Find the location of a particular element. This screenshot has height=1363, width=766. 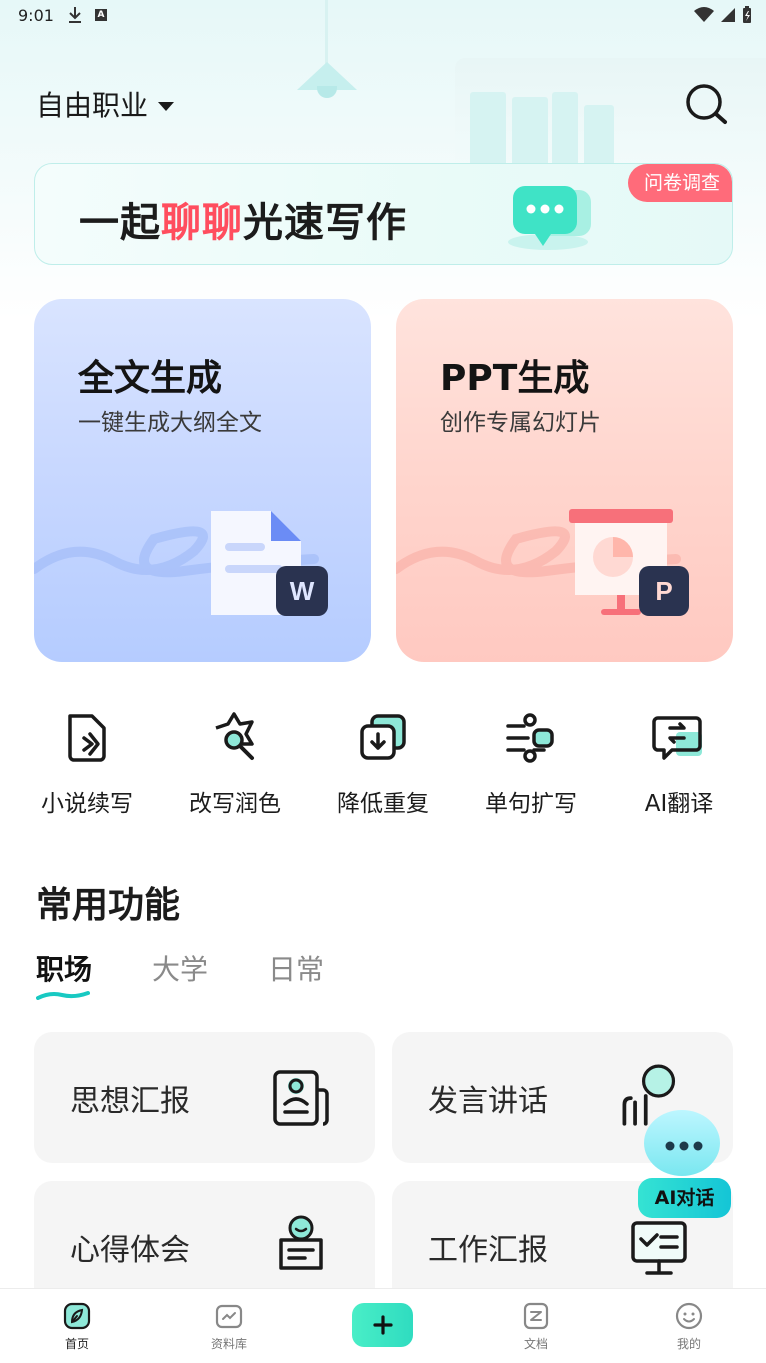

plus-icon is located at coordinates (382, 1325).